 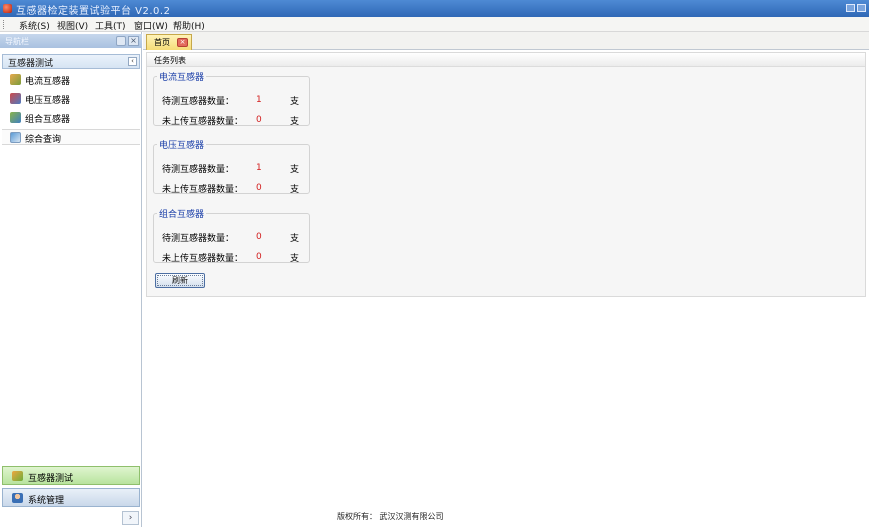 What do you see at coordinates (34, 25) in the screenshot?
I see `menu-system: 系统(S)` at bounding box center [34, 25].